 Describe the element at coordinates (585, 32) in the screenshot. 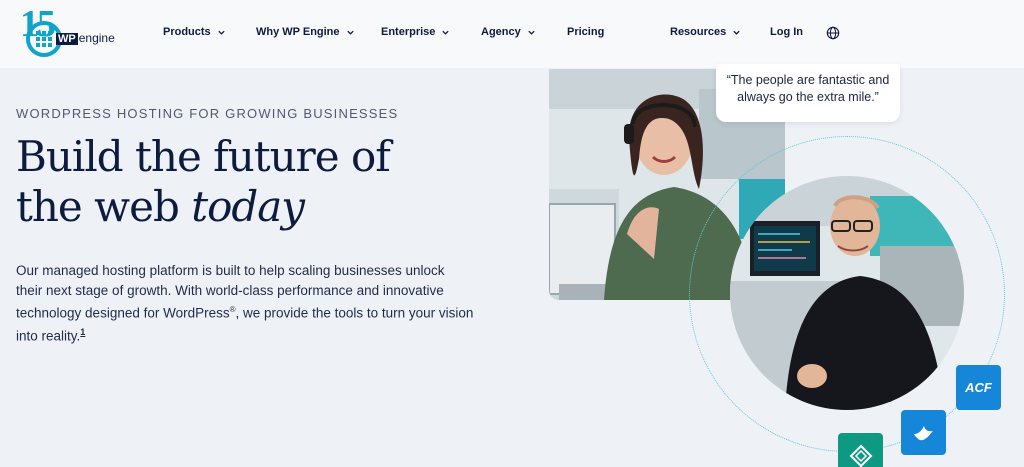

I see `nav-pricing: Pricing` at that location.